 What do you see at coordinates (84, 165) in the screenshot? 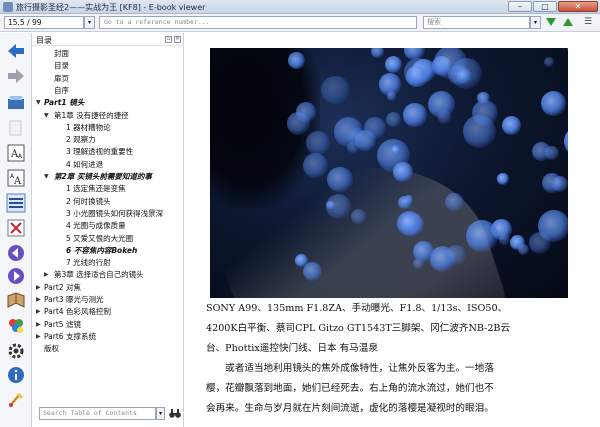
I see `toc-item: 4 如何进退` at bounding box center [84, 165].